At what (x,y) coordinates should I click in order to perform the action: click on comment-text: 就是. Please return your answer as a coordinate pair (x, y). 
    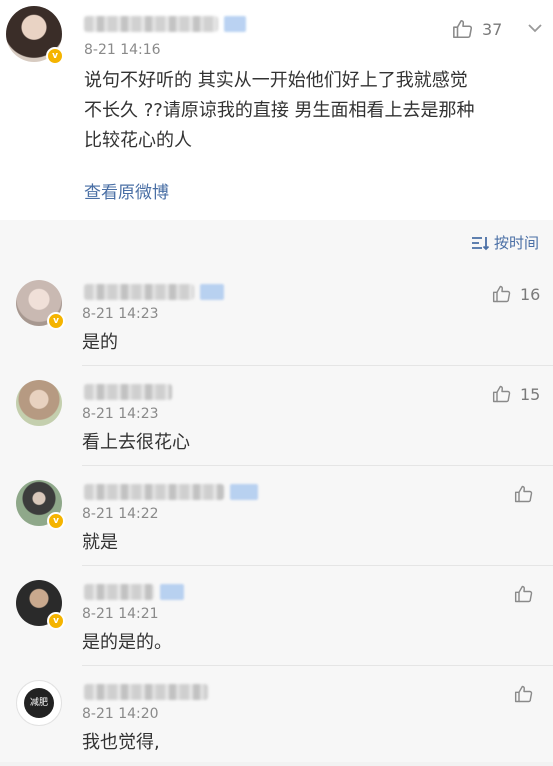
    Looking at the image, I should click on (100, 542).